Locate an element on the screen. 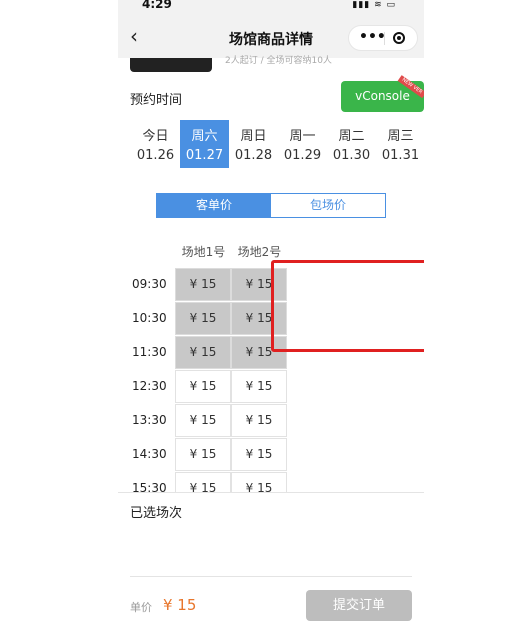 Image resolution: width=511 pixels, height=634 pixels. day-tab-selected: 周六 01.27 is located at coordinates (204, 144).